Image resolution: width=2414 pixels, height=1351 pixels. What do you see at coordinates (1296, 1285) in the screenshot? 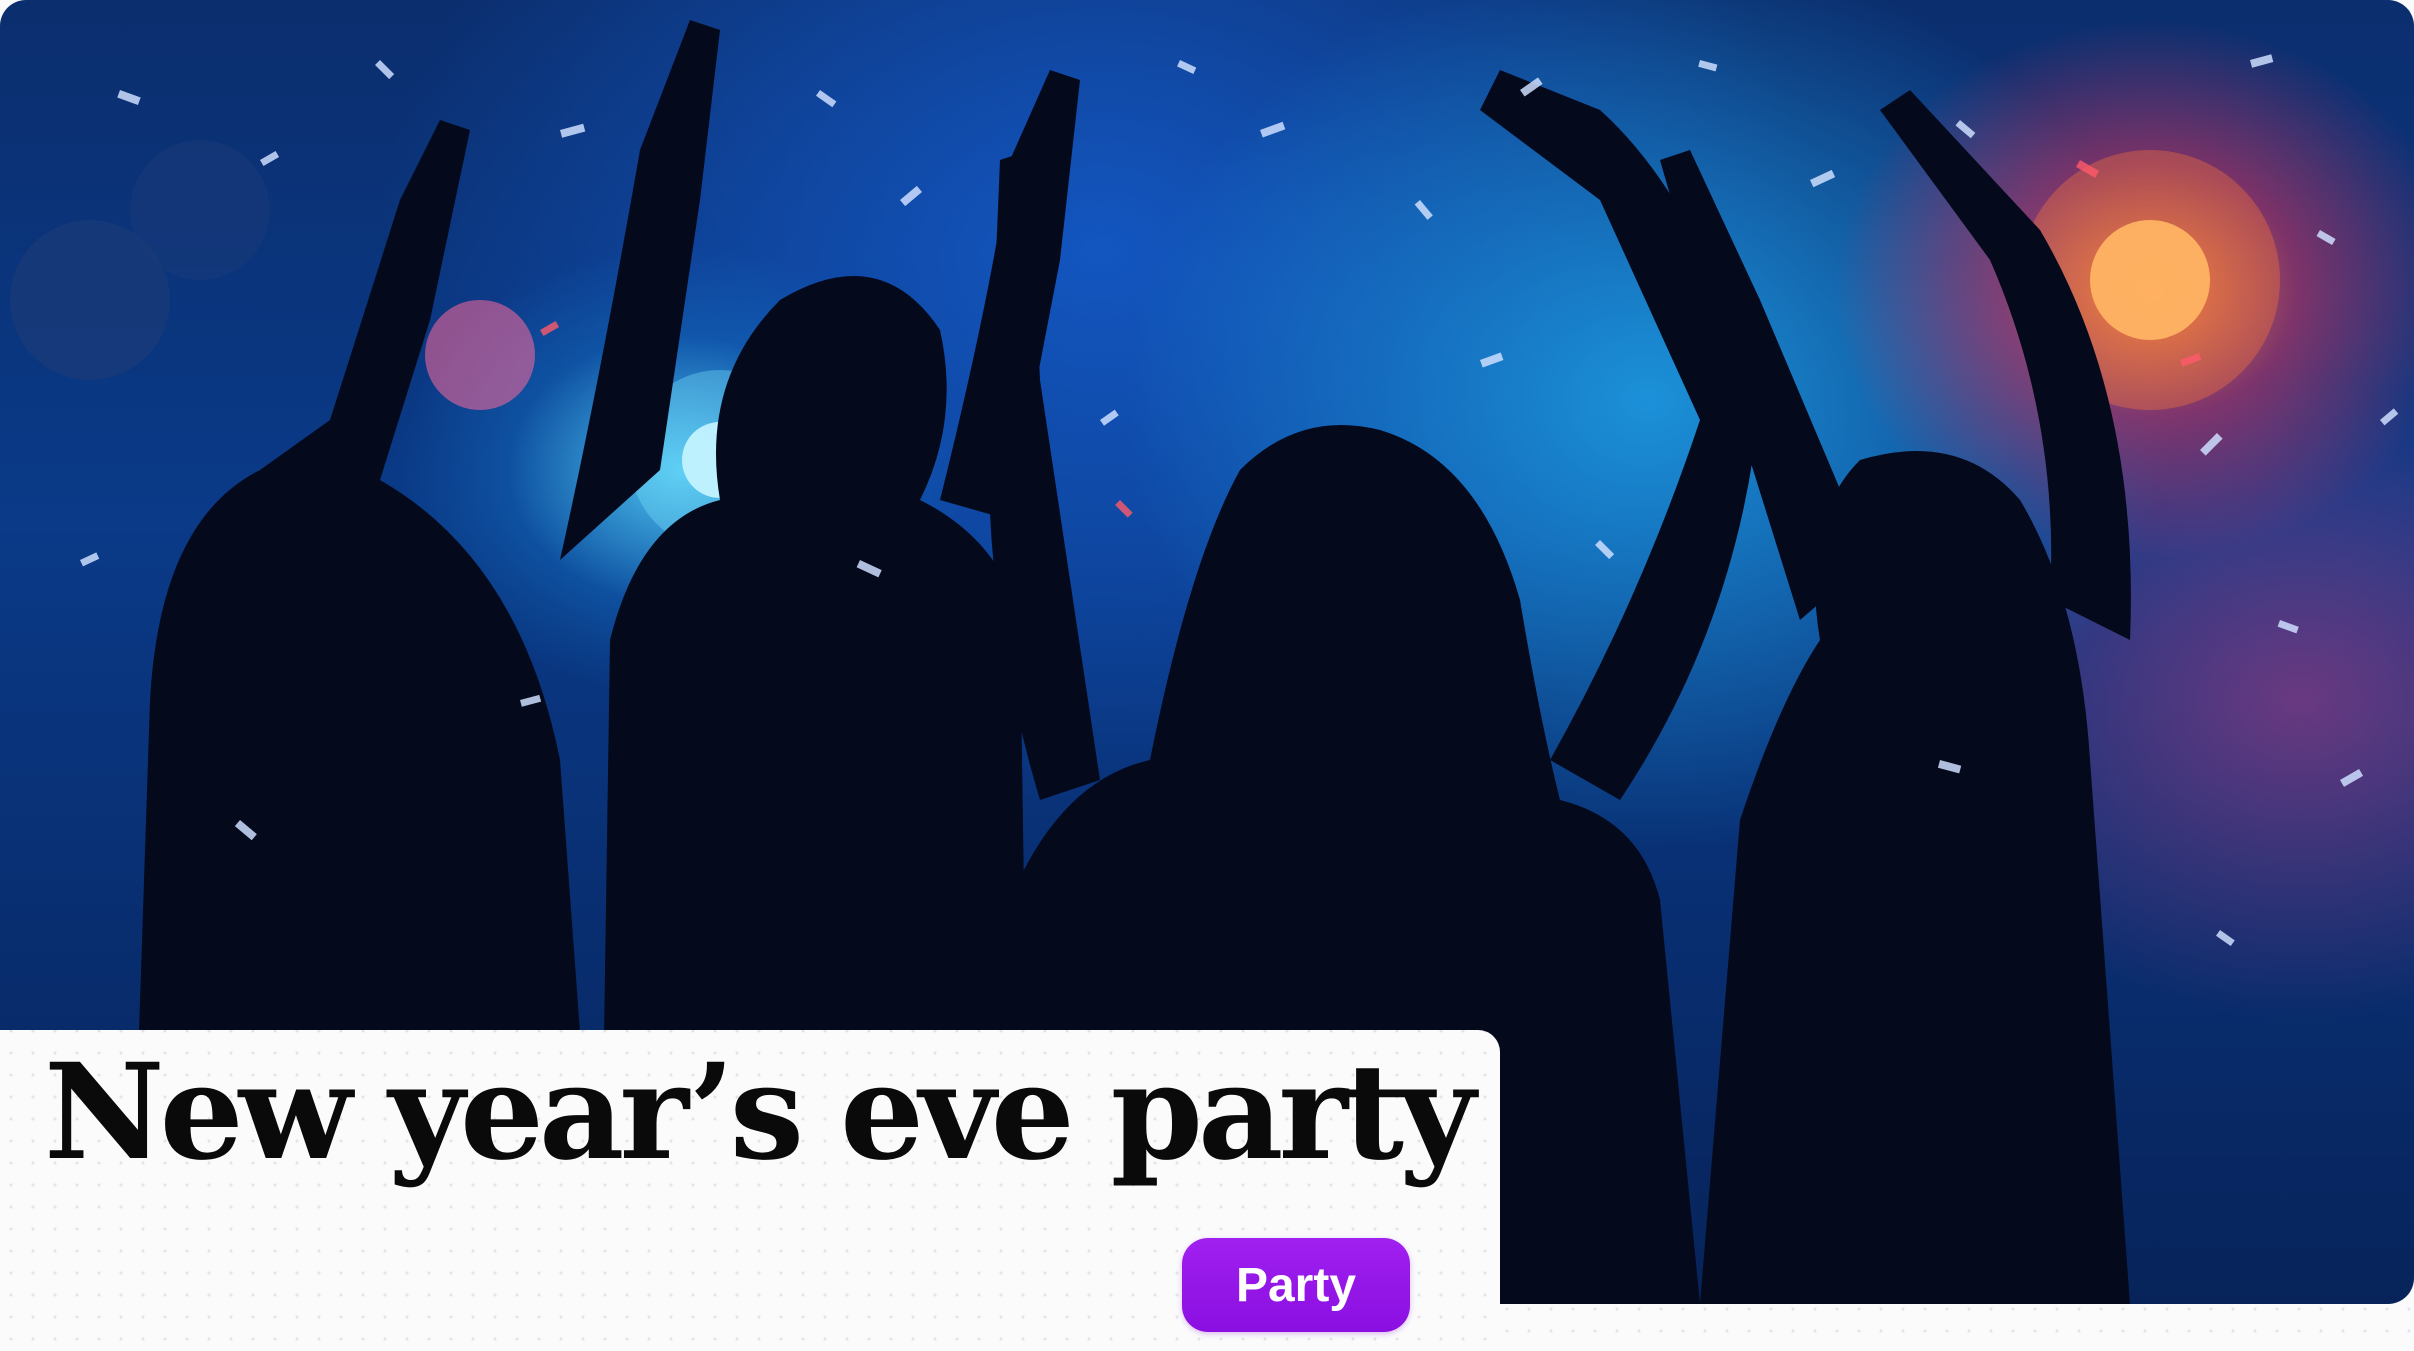
I see `category-tag: Party` at bounding box center [1296, 1285].